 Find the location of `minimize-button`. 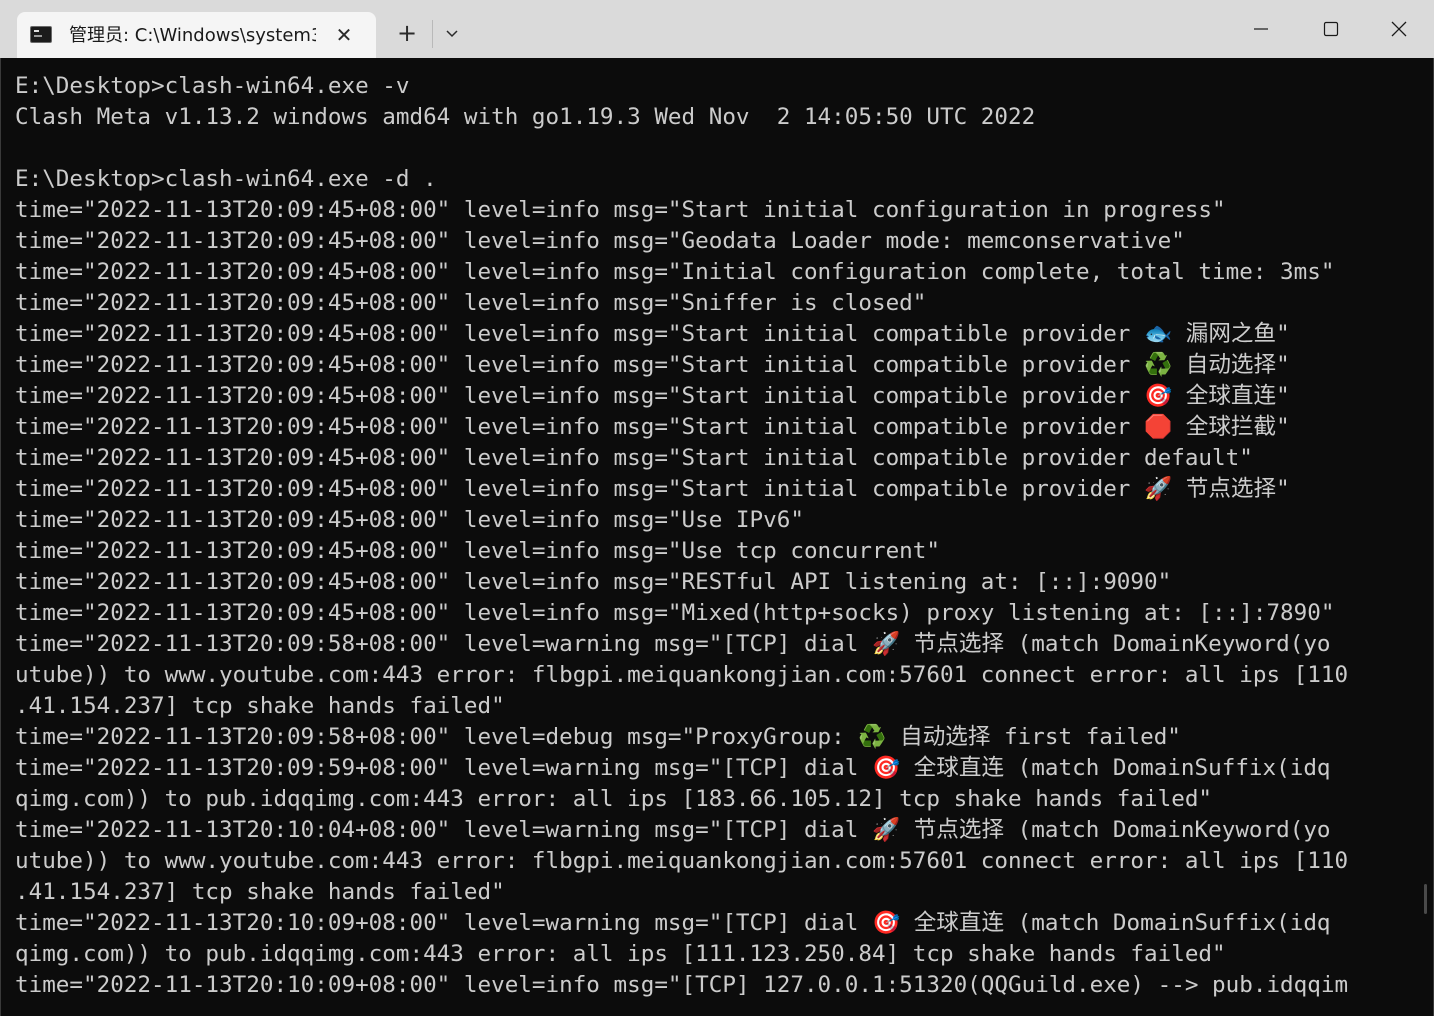

minimize-button is located at coordinates (1261, 29).